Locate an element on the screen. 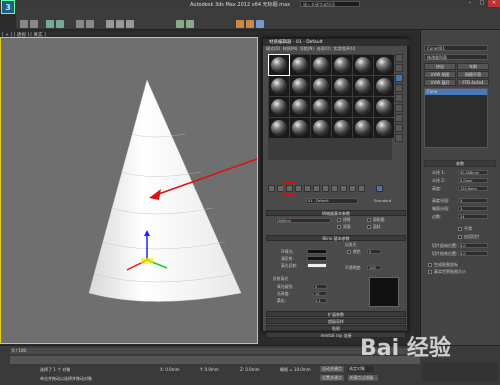 This screenshot has width=500, height=385. diffuse-color-swatch is located at coordinates (317, 258).